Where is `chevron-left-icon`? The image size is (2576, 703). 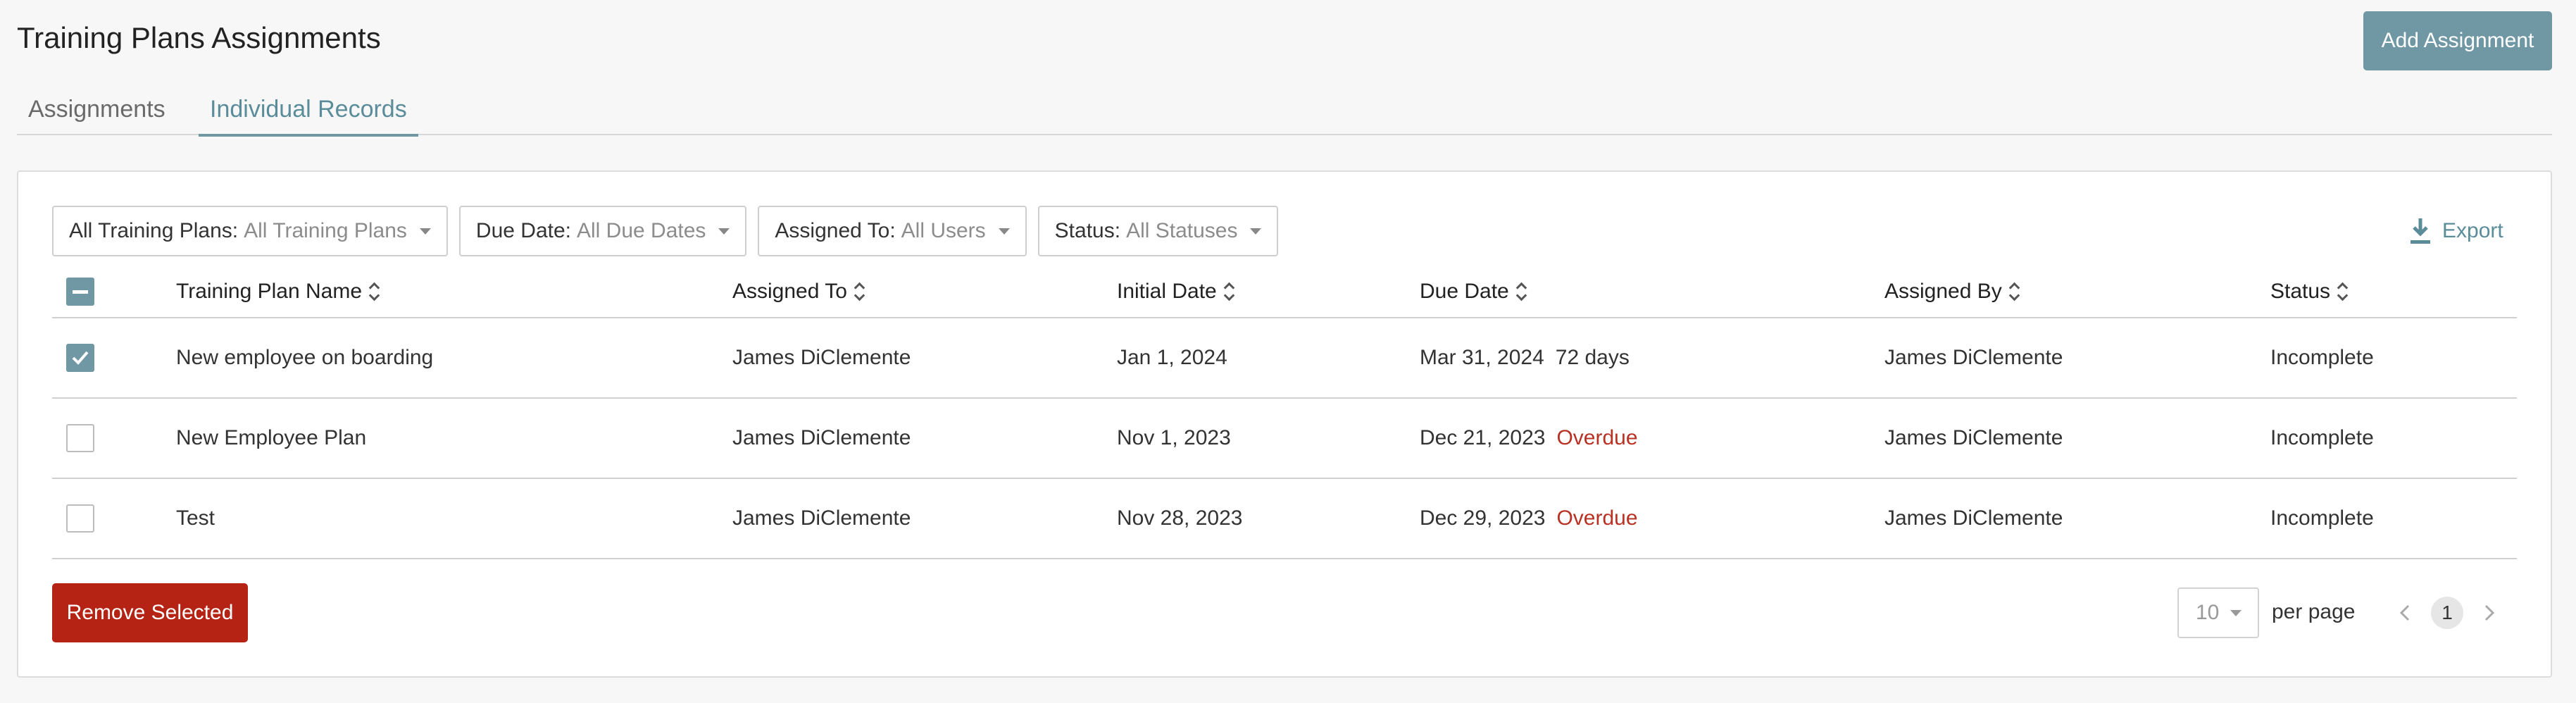 chevron-left-icon is located at coordinates (2404, 612).